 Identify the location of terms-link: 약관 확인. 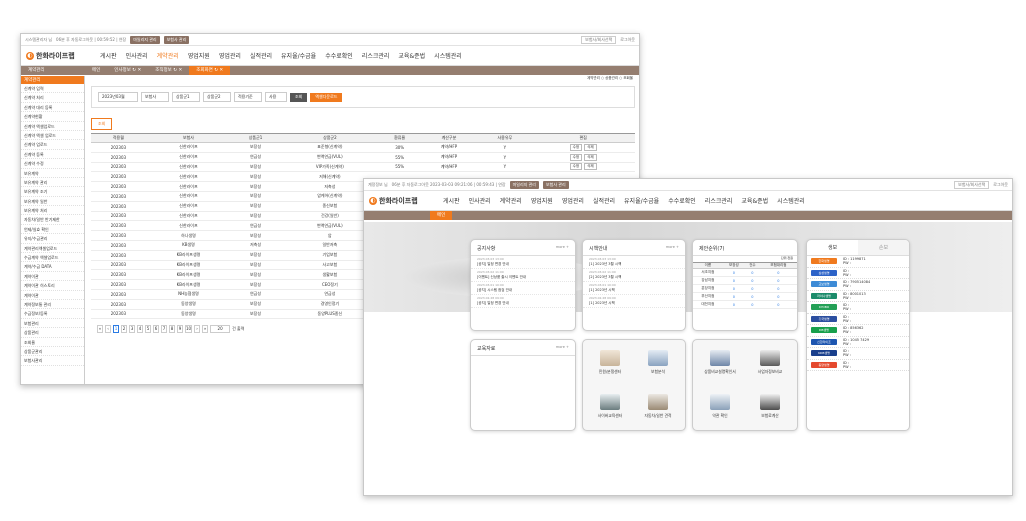
(720, 406).